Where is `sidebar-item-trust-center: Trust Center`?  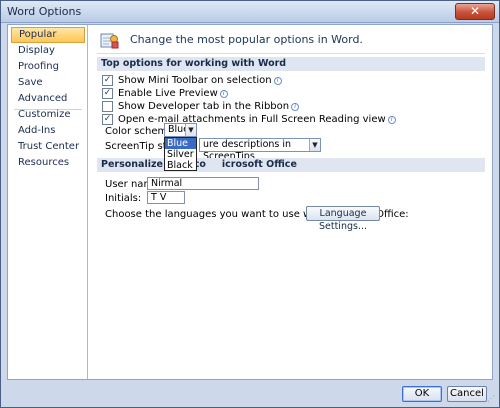
sidebar-item-trust-center: Trust Center is located at coordinates (48, 147).